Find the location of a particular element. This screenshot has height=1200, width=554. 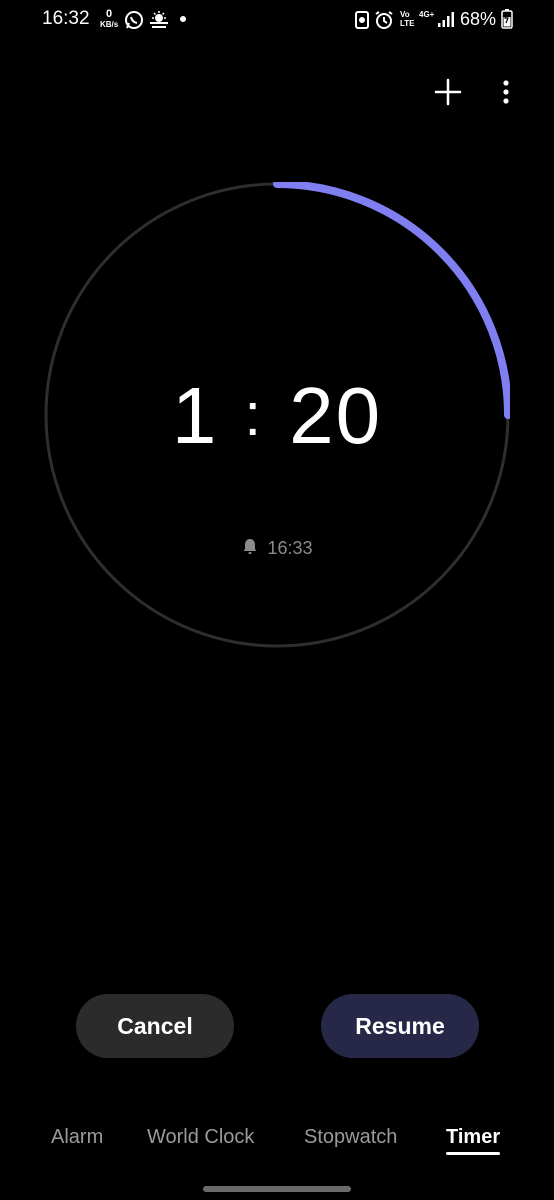

volte-indicator: Vo LTE is located at coordinates (407, 19).